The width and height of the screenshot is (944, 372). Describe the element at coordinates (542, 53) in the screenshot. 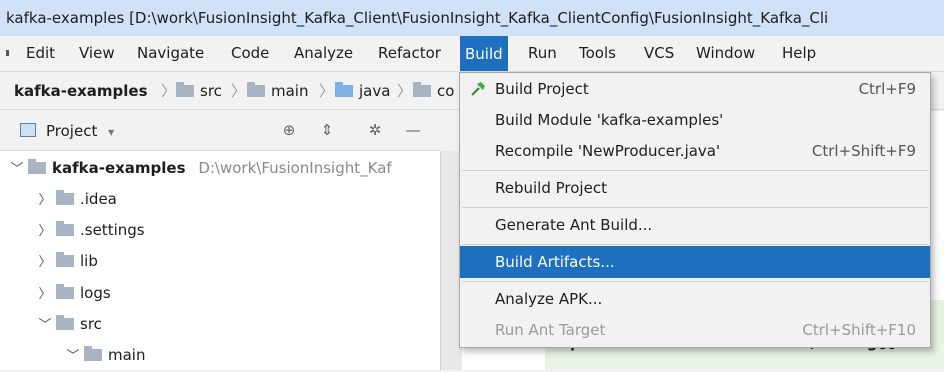

I see `menu-run: Run` at that location.